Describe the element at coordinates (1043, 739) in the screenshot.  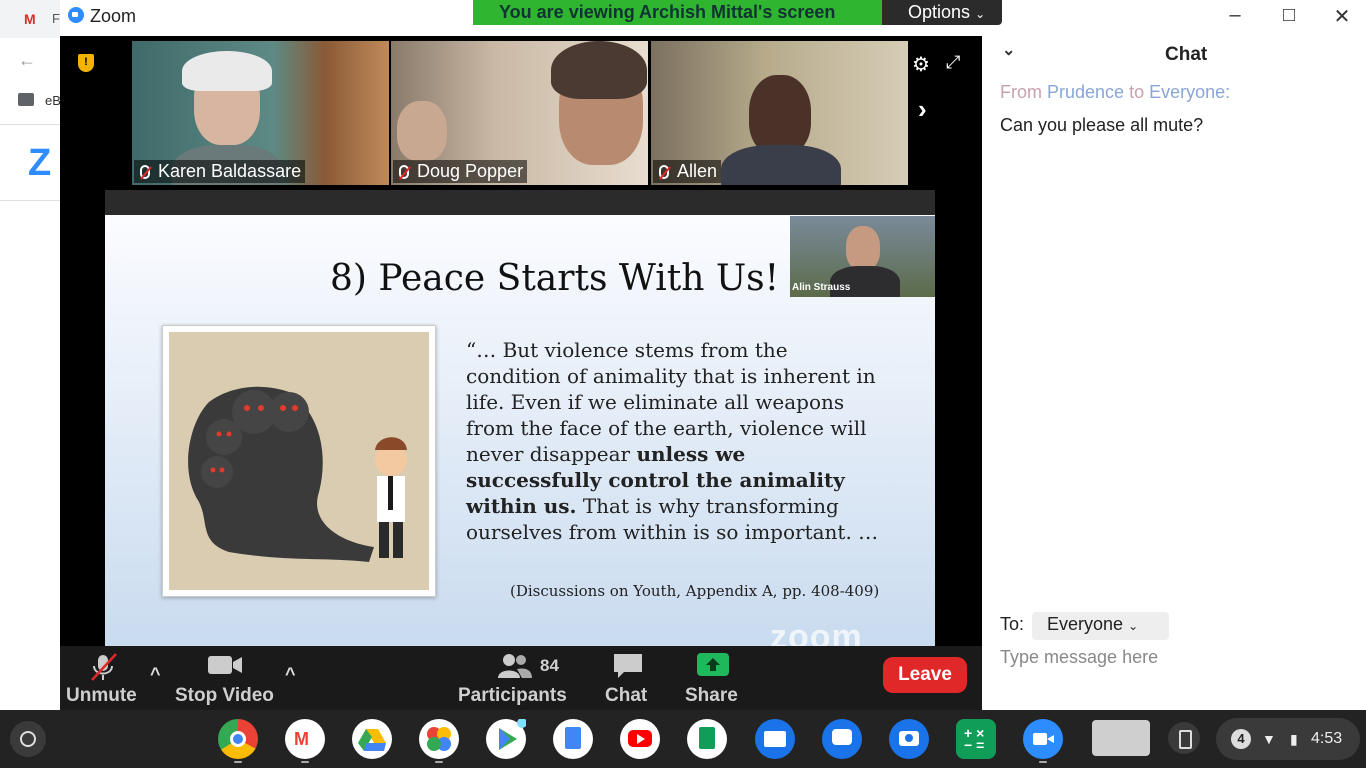
I see `zoom-icon` at that location.